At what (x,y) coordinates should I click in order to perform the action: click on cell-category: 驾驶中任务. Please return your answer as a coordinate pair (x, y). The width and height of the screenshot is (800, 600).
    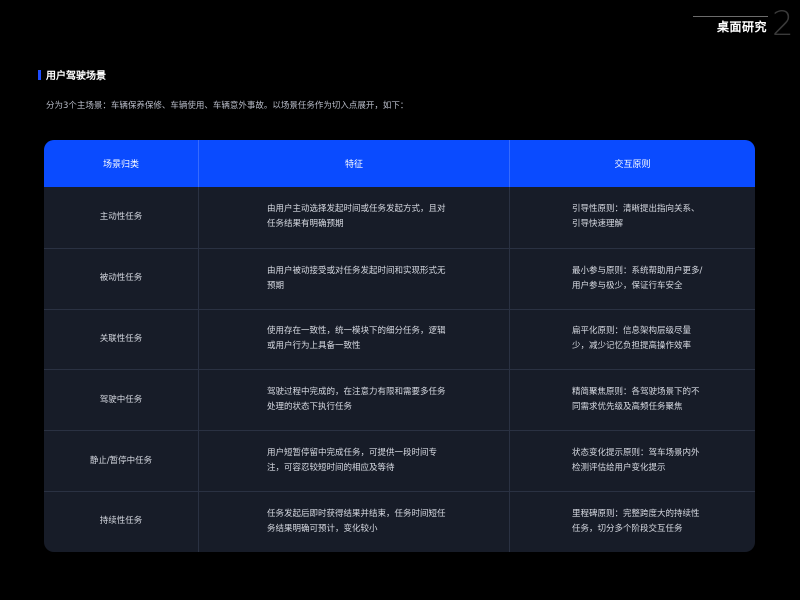
    Looking at the image, I should click on (121, 400).